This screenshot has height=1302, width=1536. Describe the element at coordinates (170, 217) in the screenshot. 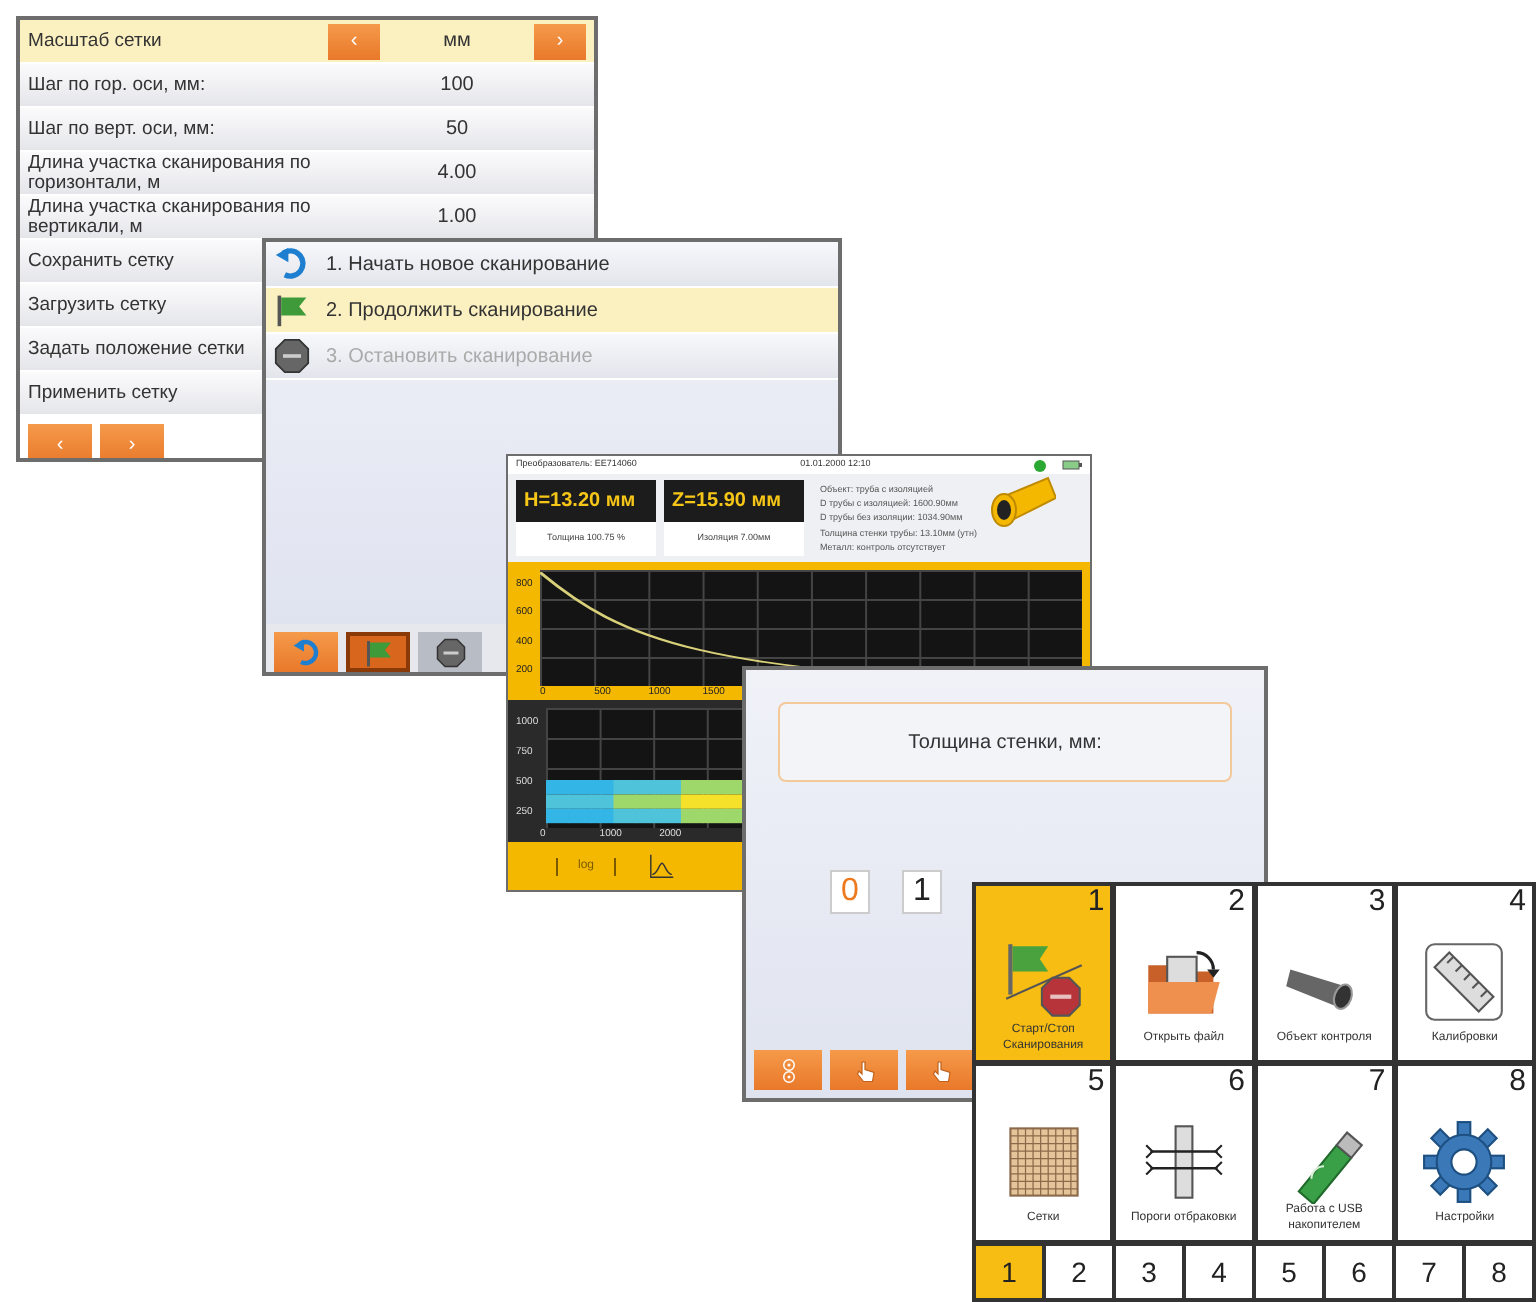

I see `setting-label: Длина участка сканирования по вертикали, м` at that location.